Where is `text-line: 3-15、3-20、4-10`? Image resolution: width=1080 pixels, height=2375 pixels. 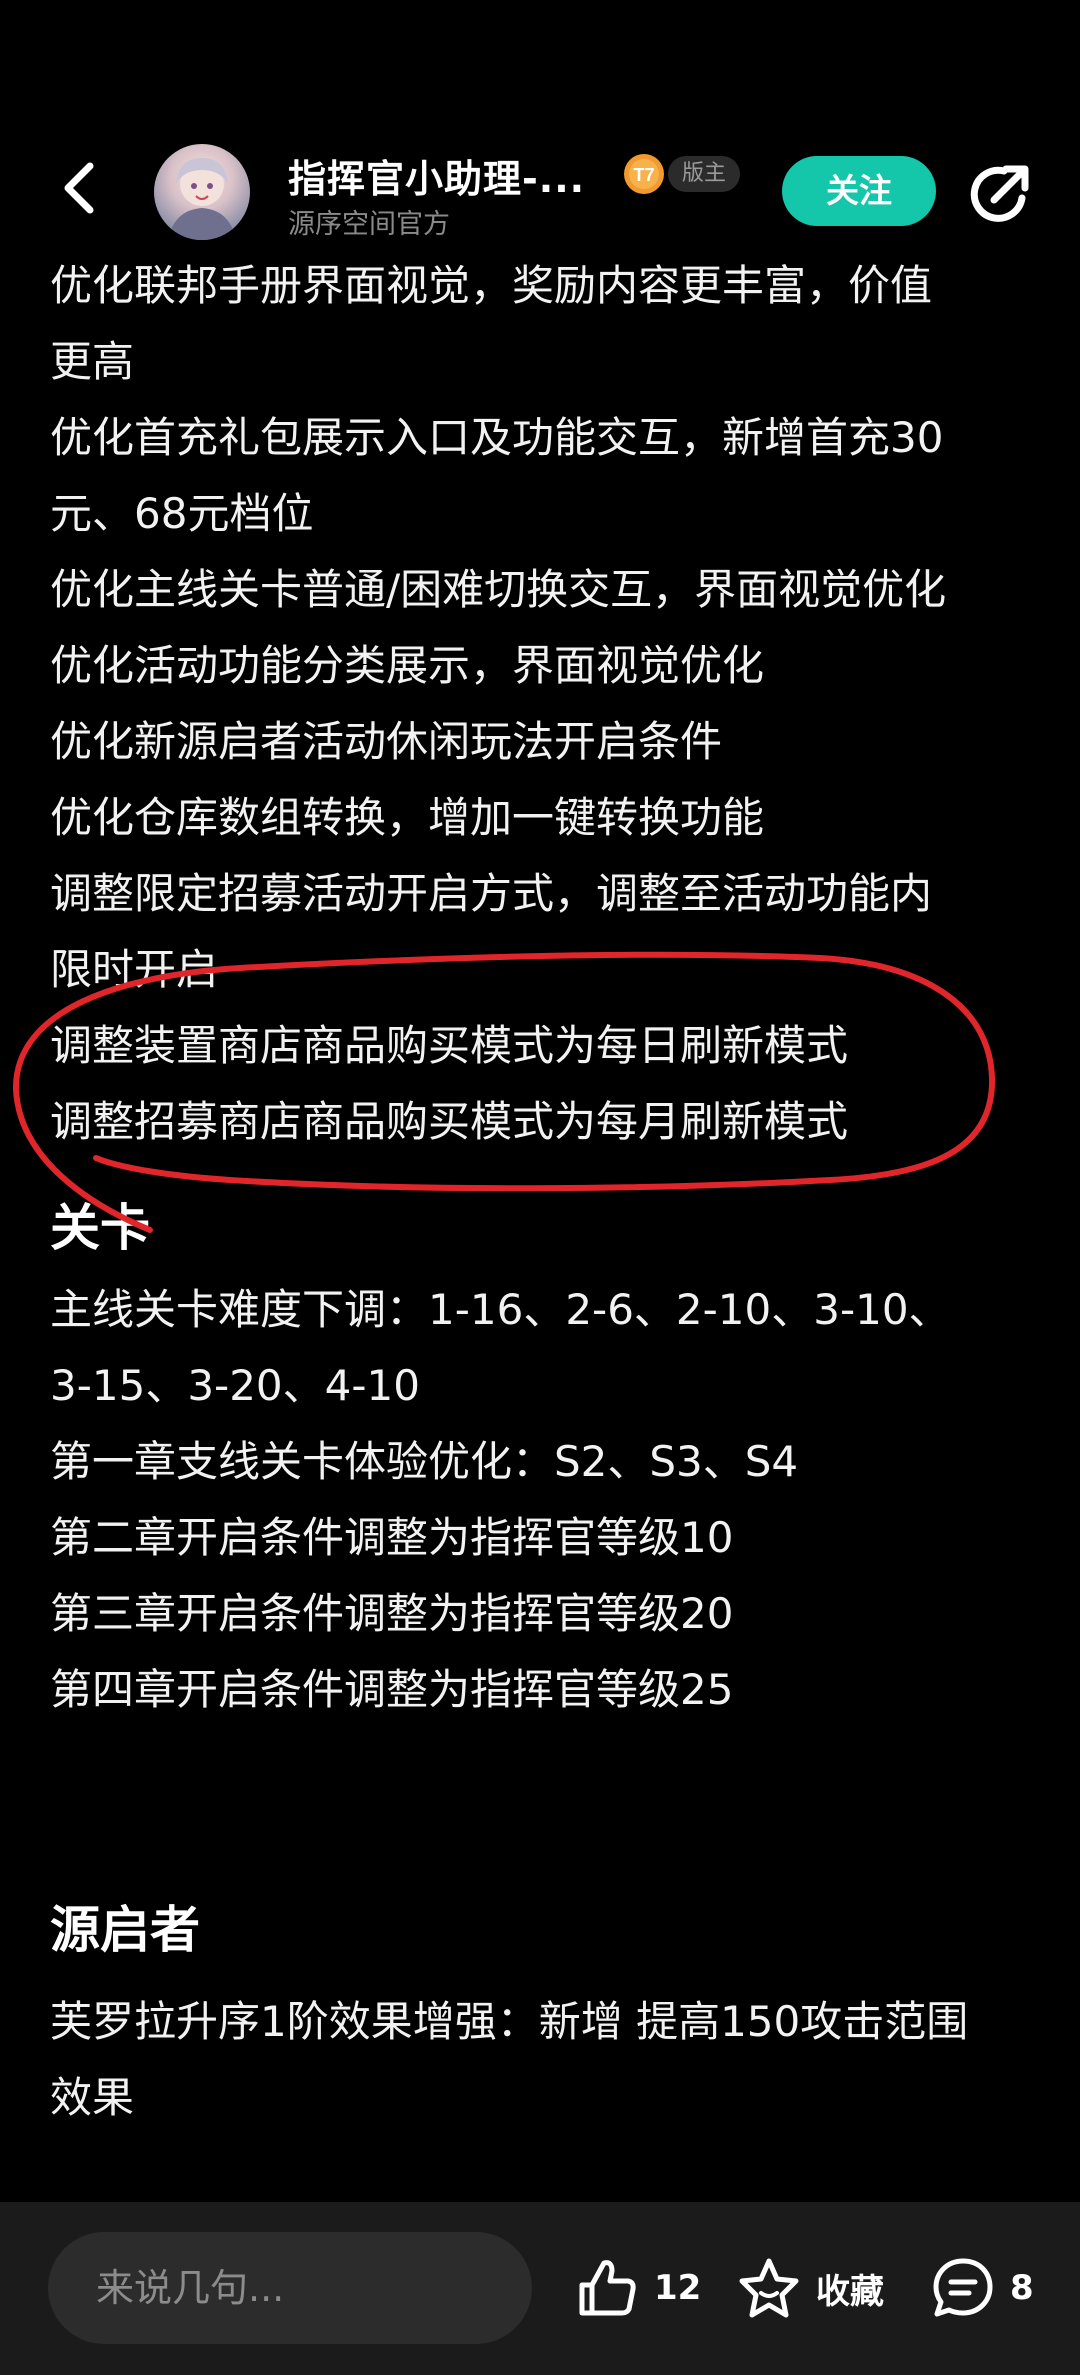 text-line: 3-15、3-20、4-10 is located at coordinates (235, 1385).